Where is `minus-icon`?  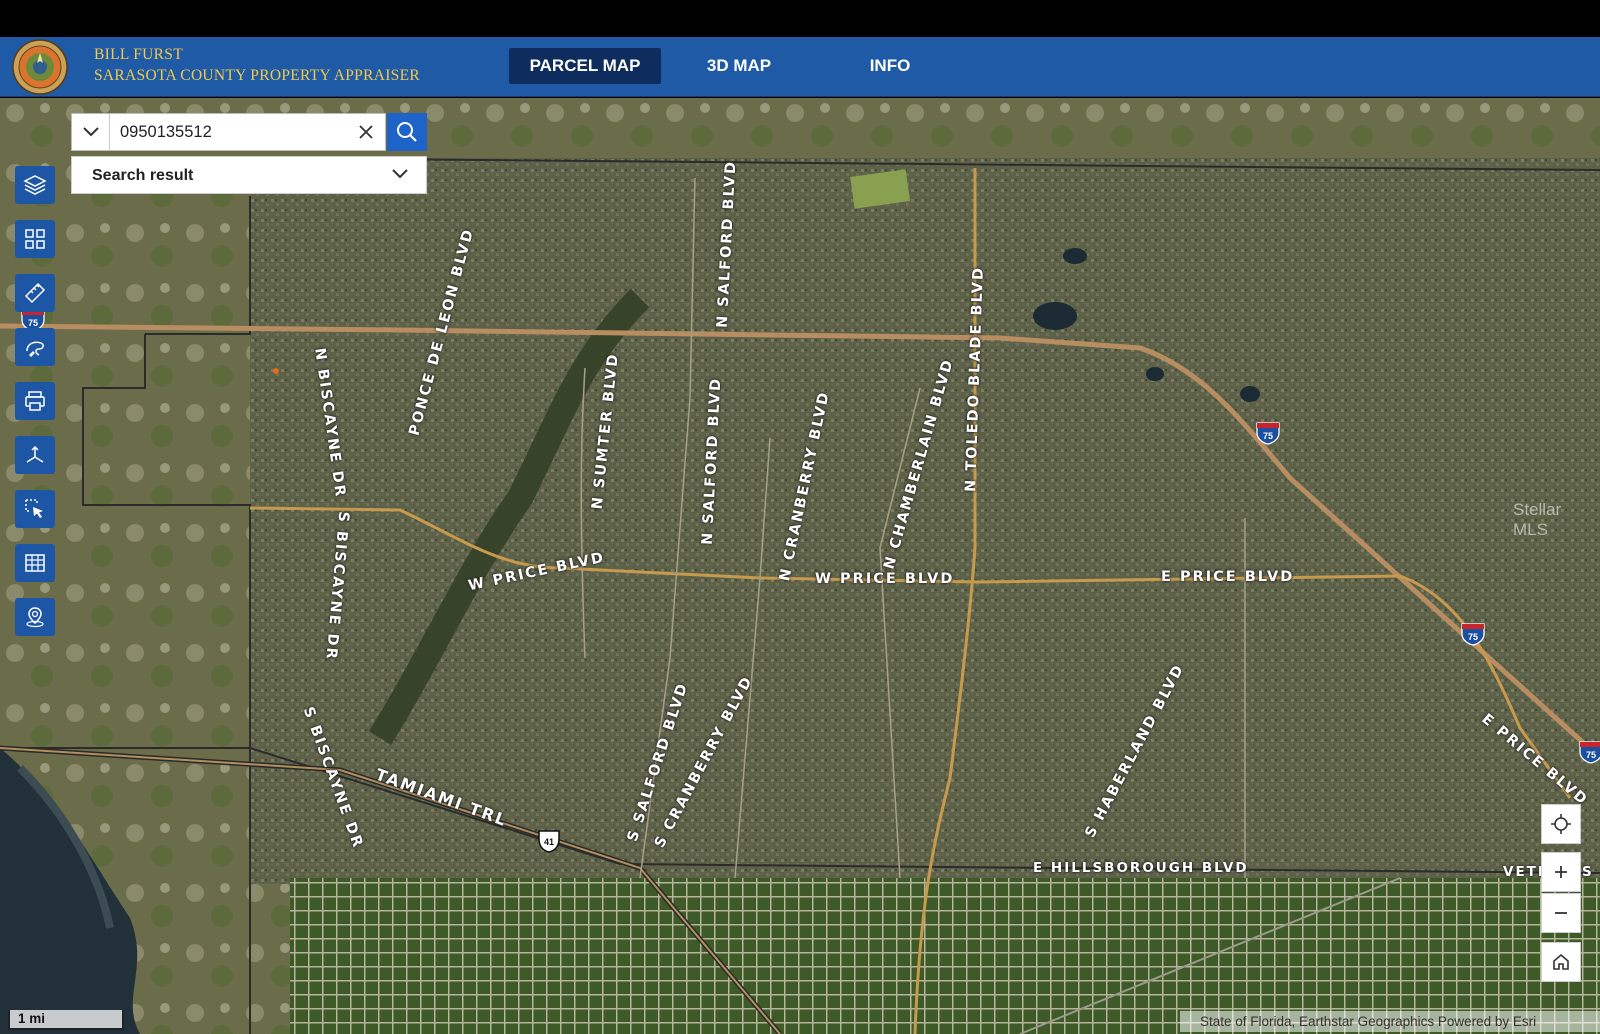
minus-icon is located at coordinates (1561, 913).